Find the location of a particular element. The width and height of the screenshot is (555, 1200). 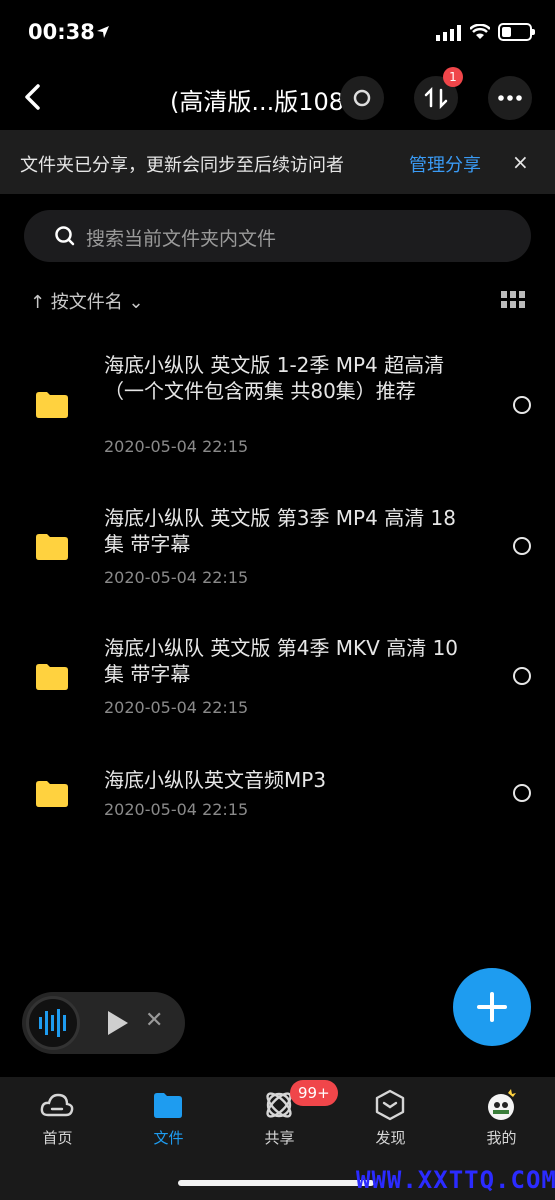

search-input: 搜索当前文件夹内文件 is located at coordinates (277, 236).